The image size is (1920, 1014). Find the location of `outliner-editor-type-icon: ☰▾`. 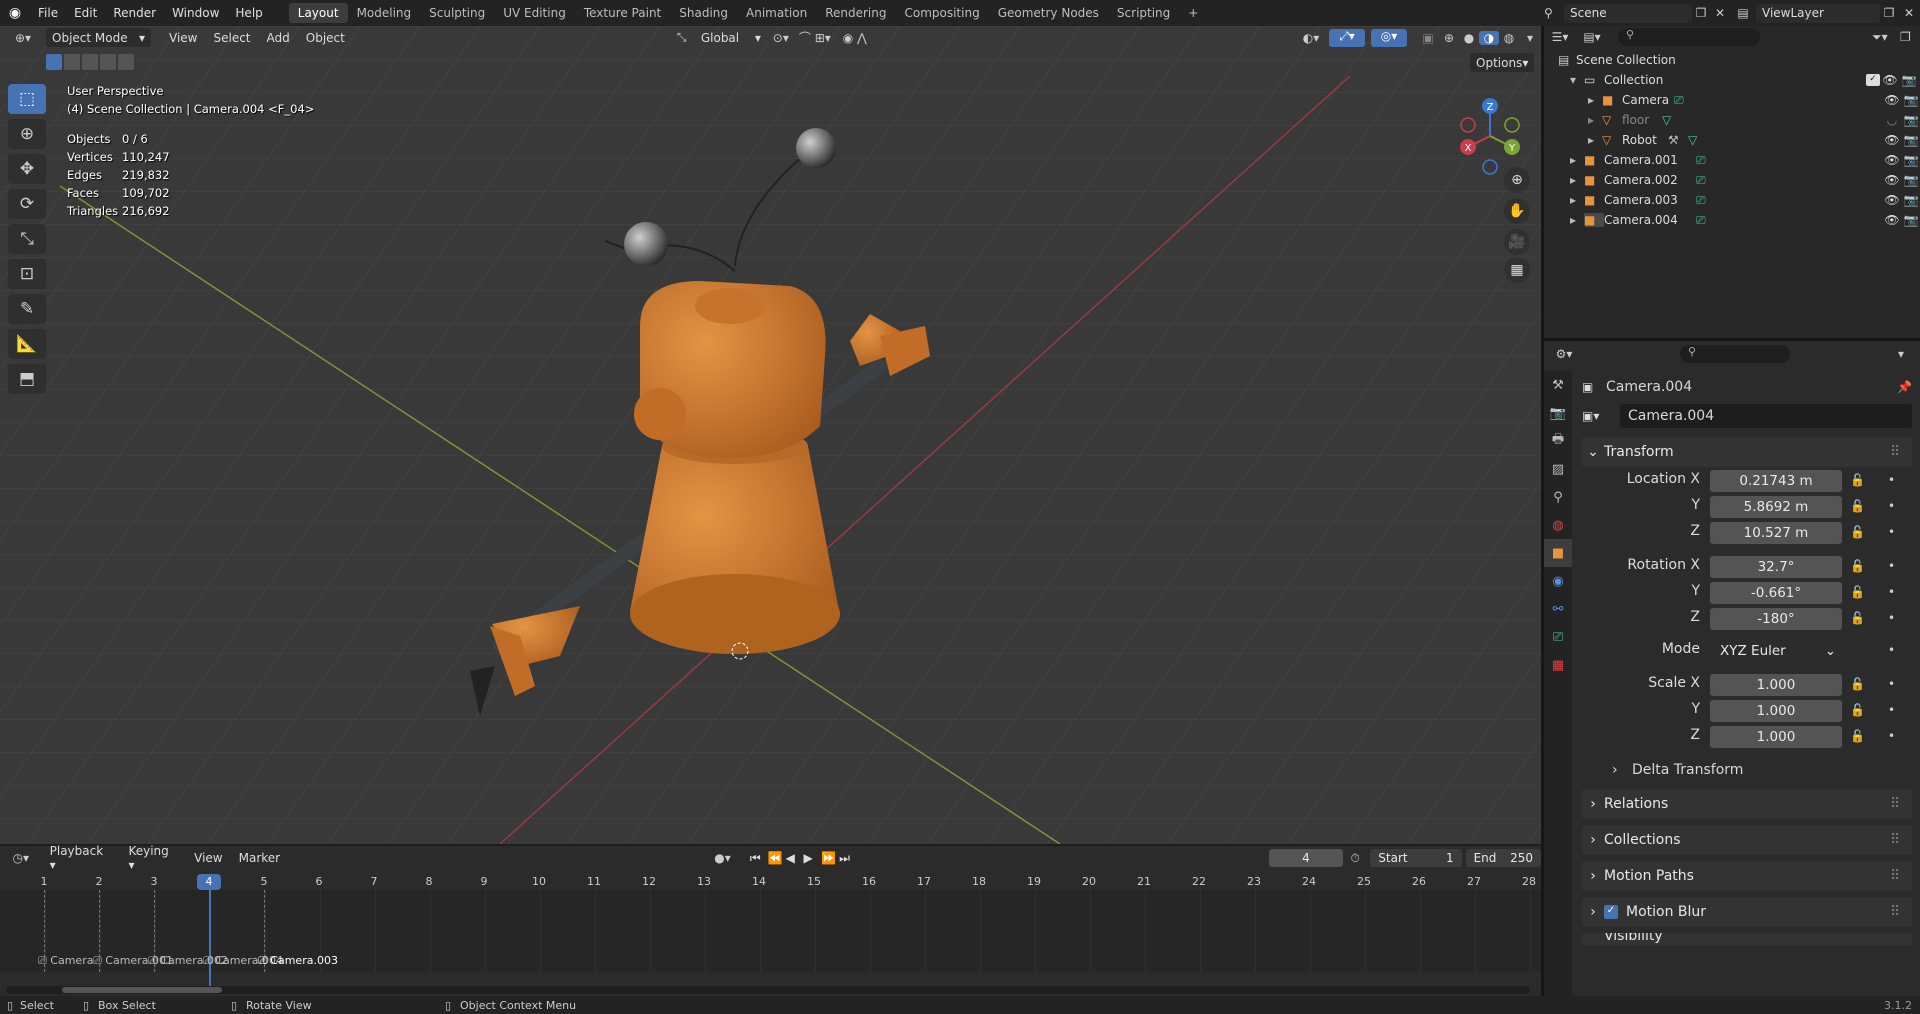

outliner-editor-type-icon: ☰▾ is located at coordinates (1560, 37).